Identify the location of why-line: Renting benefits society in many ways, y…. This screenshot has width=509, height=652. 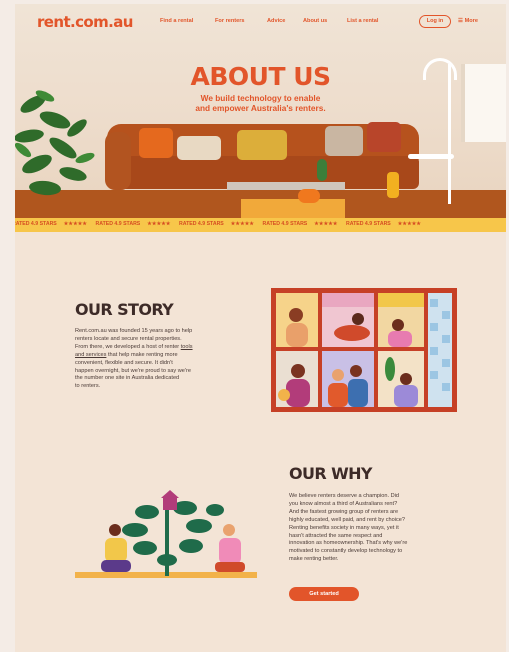
(344, 527).